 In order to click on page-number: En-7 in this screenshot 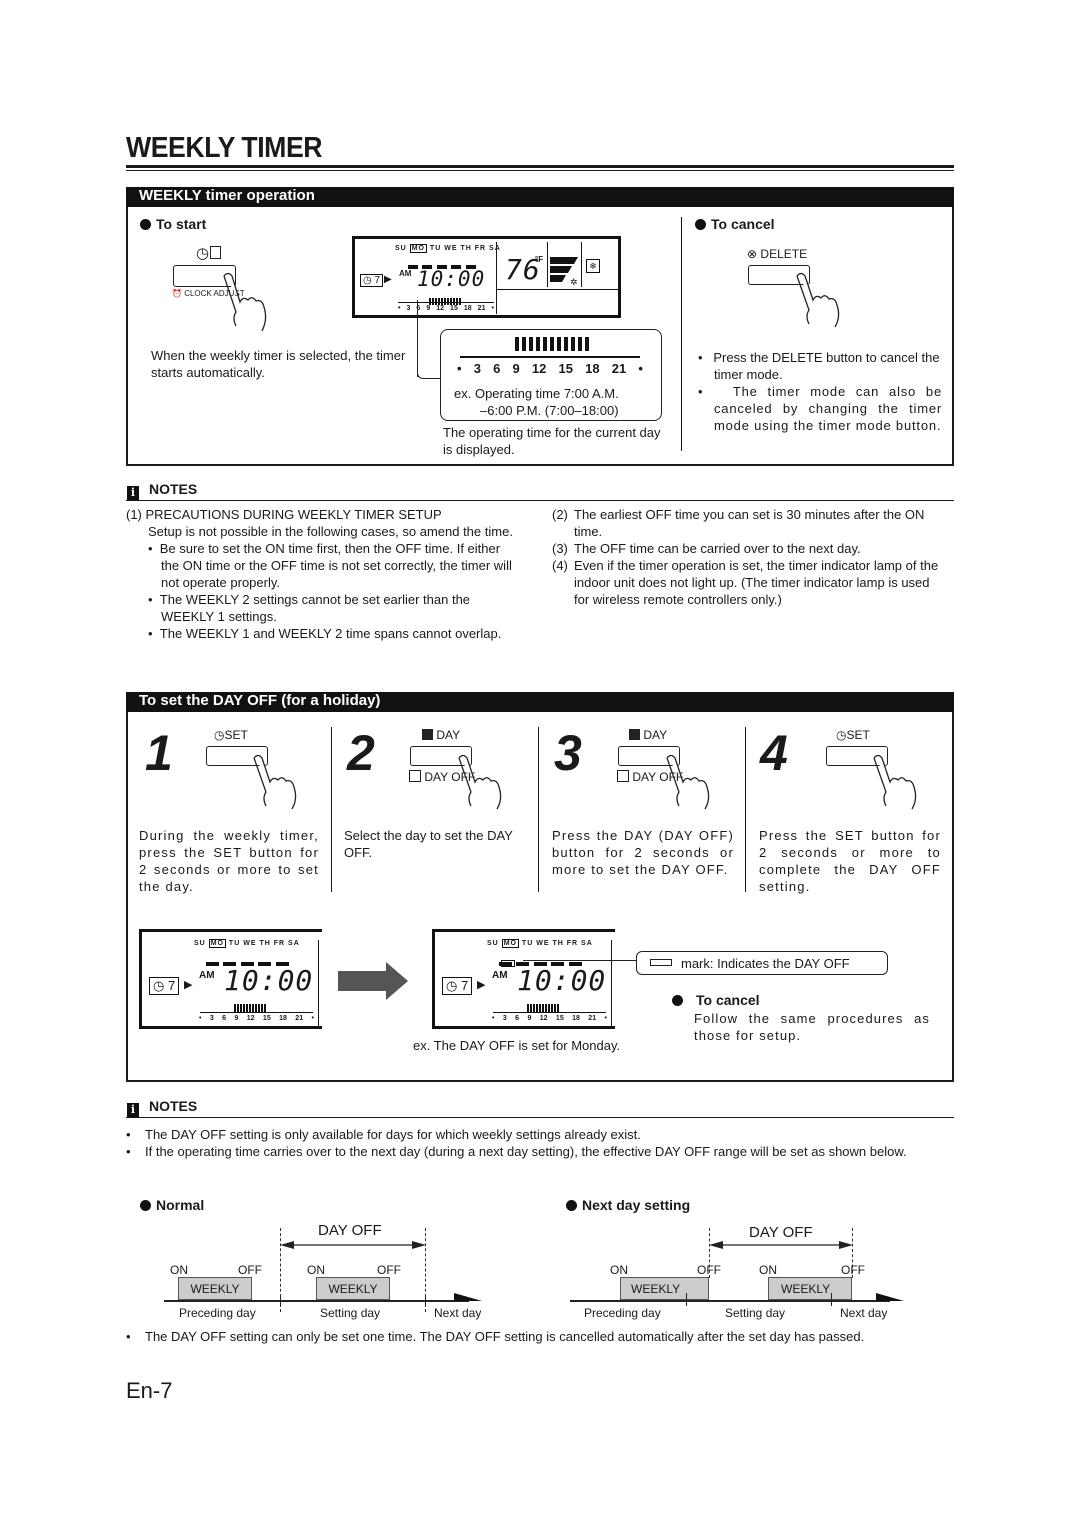, I will do `click(149, 1390)`.